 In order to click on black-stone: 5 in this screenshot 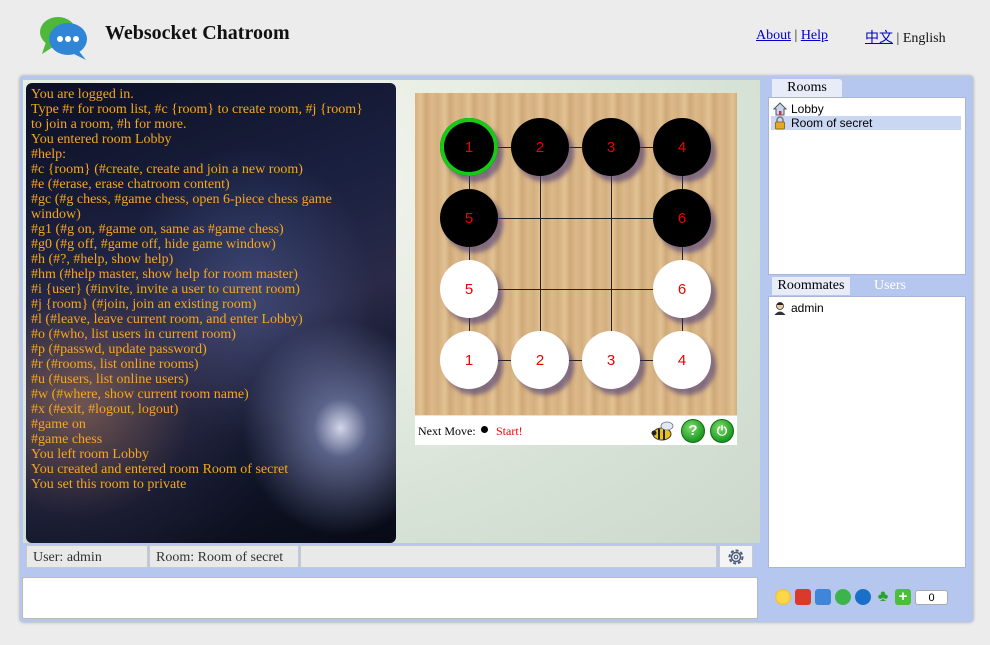, I will do `click(469, 218)`.